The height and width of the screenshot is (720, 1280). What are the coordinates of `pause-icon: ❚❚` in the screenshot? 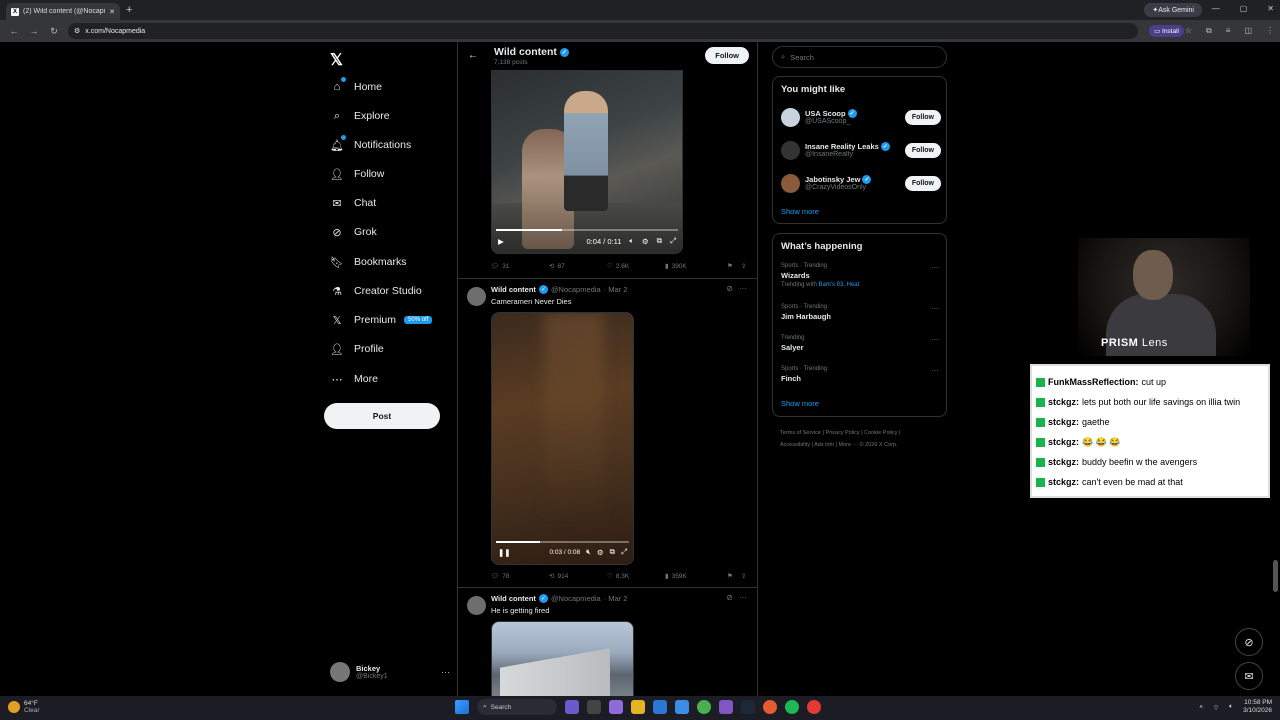 It's located at (504, 552).